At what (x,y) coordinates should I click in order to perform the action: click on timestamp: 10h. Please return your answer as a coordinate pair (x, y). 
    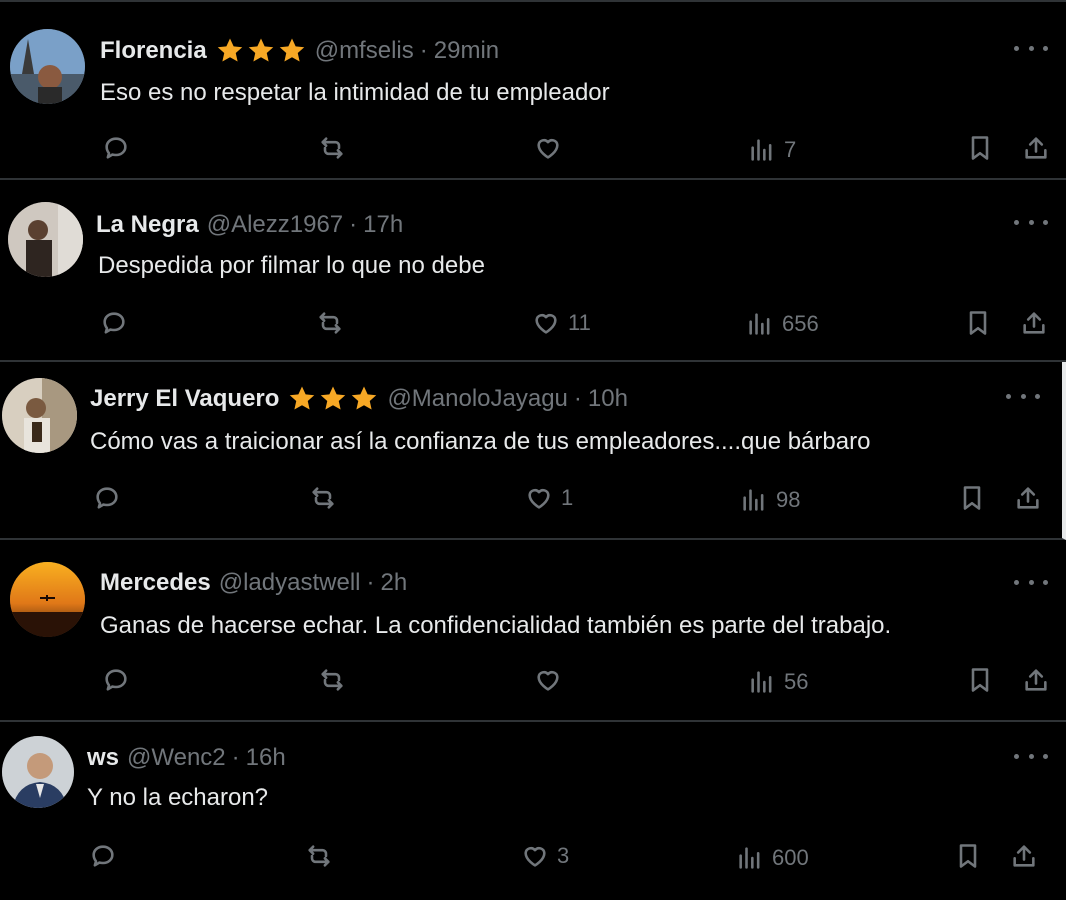
    Looking at the image, I should click on (608, 399).